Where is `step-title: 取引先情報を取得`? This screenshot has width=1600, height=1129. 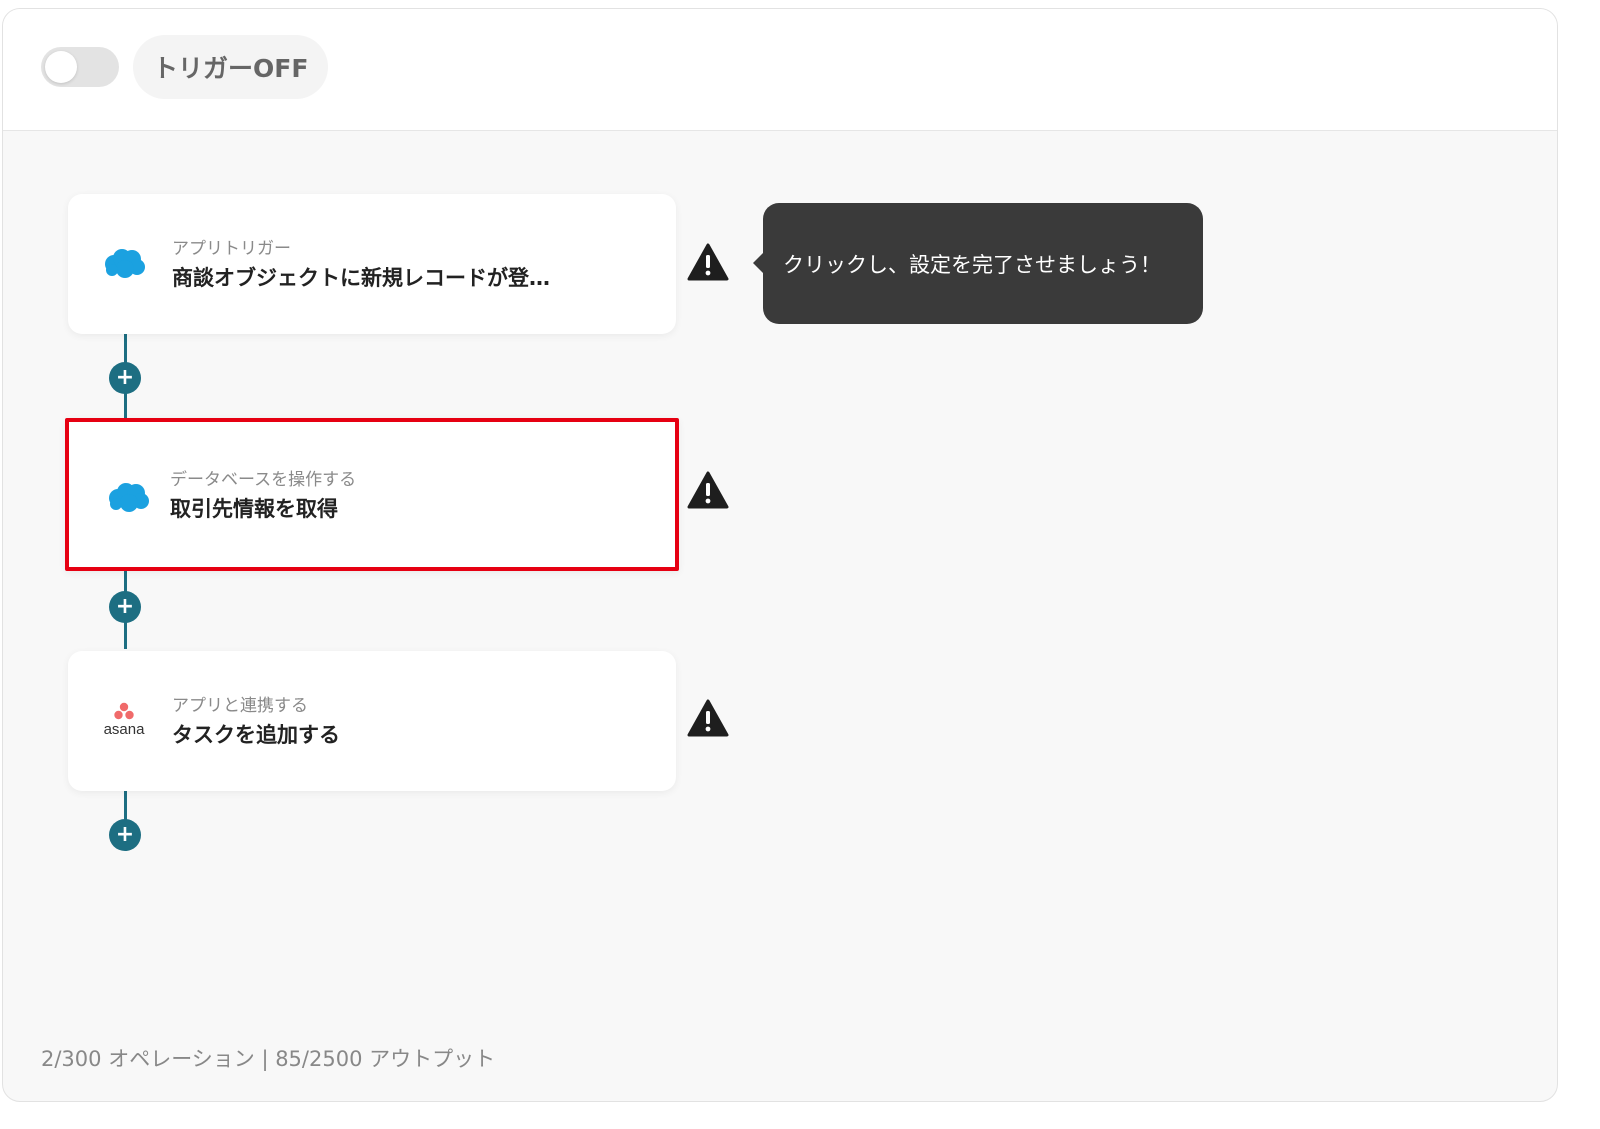
step-title: 取引先情報を取得 is located at coordinates (254, 509).